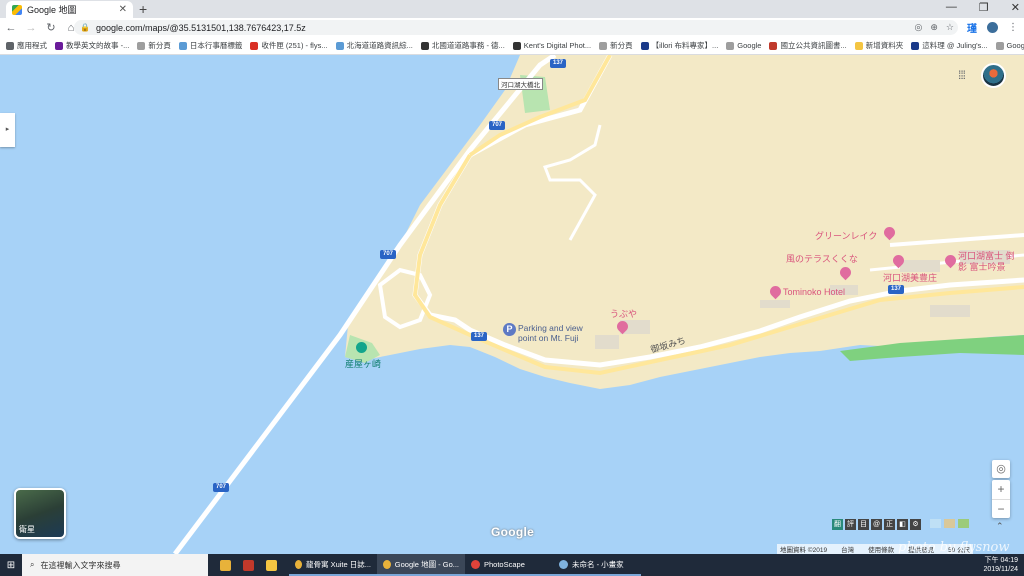 Image resolution: width=1024 pixels, height=576 pixels. Describe the element at coordinates (1001, 489) in the screenshot. I see `zoom-in-button: +` at that location.